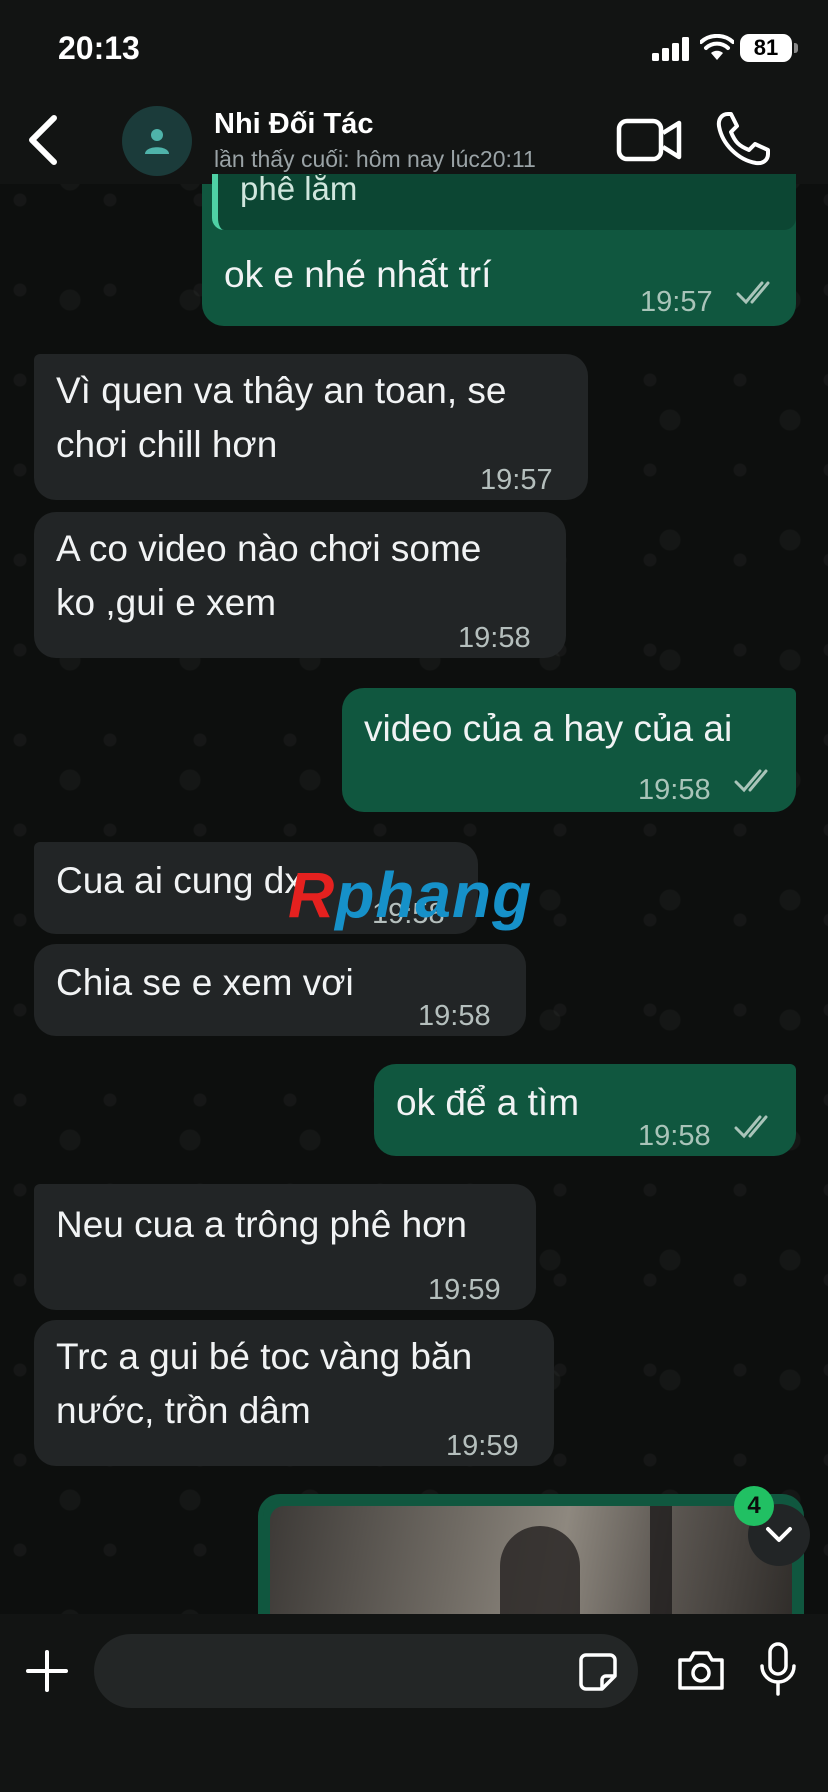 The width and height of the screenshot is (828, 1792). I want to click on message-bubble-outgoing: ok để a tìm 19:58, so click(585, 1110).